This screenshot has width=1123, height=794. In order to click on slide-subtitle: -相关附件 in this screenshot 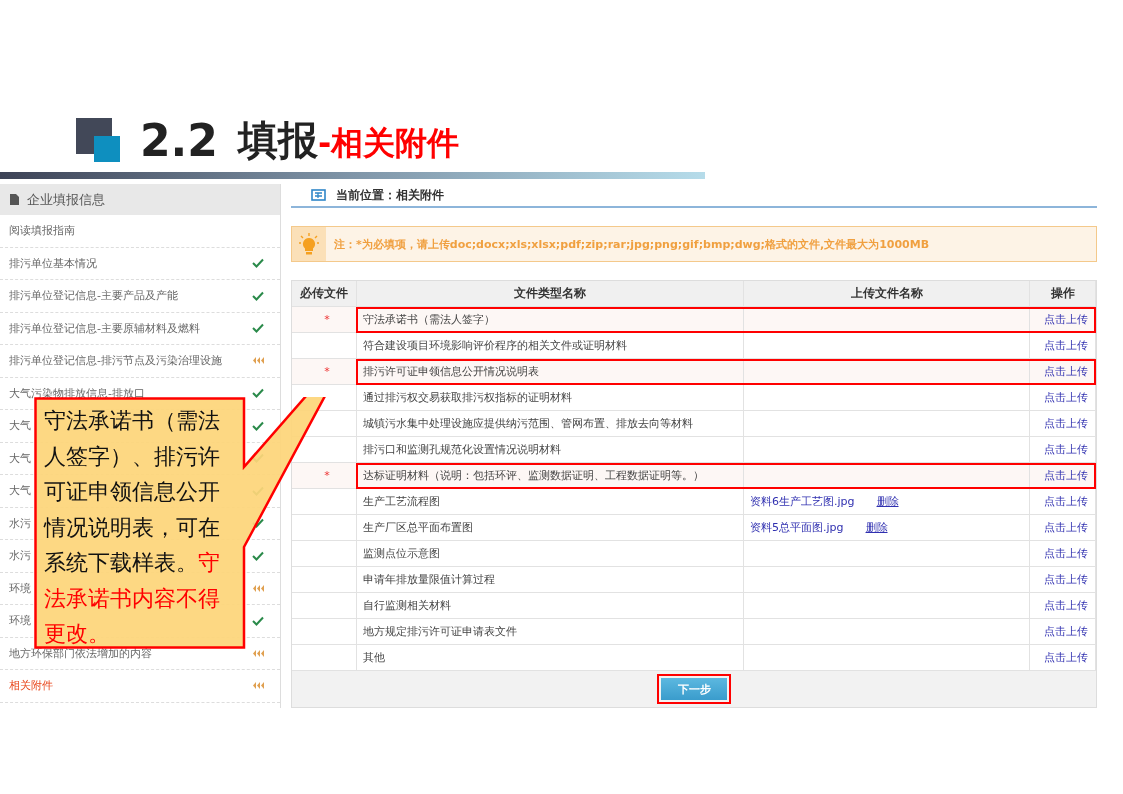, I will do `click(388, 144)`.